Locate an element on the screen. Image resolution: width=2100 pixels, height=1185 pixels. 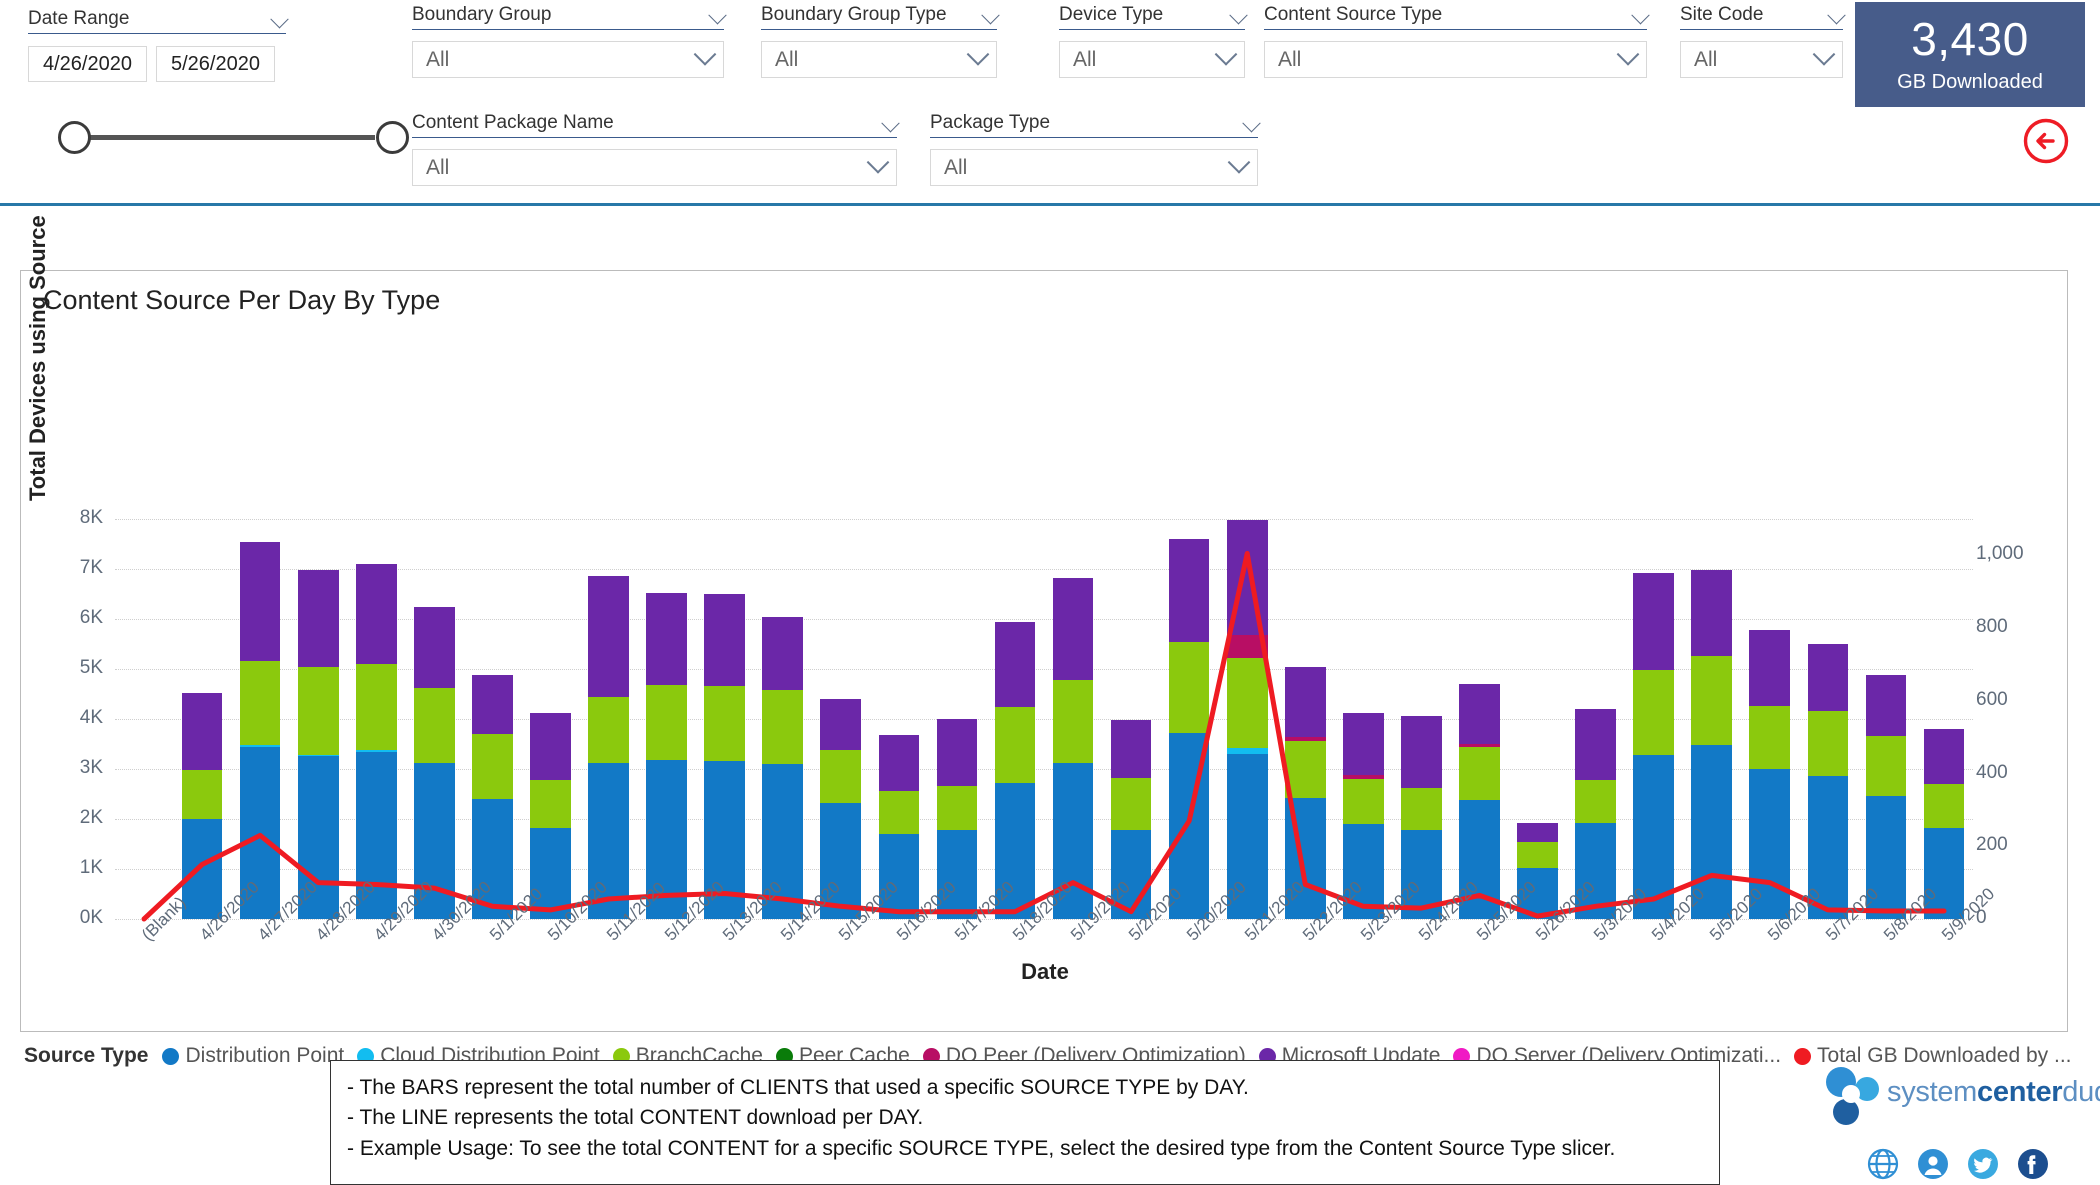
slicer-device-type: Device Type All is located at coordinates (1153, 41).